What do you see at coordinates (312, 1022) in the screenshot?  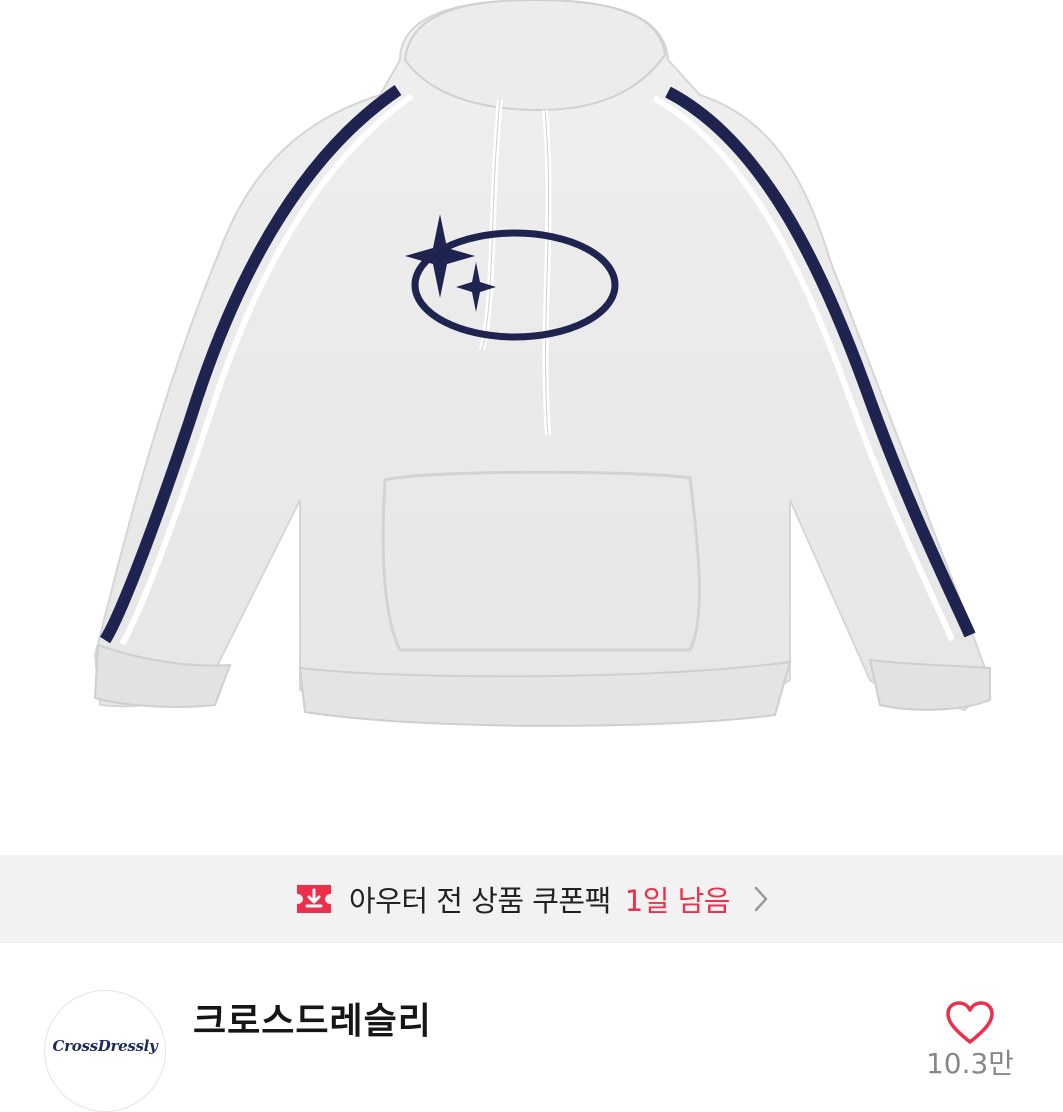 I see `shop-name: 크로스드레슬리` at bounding box center [312, 1022].